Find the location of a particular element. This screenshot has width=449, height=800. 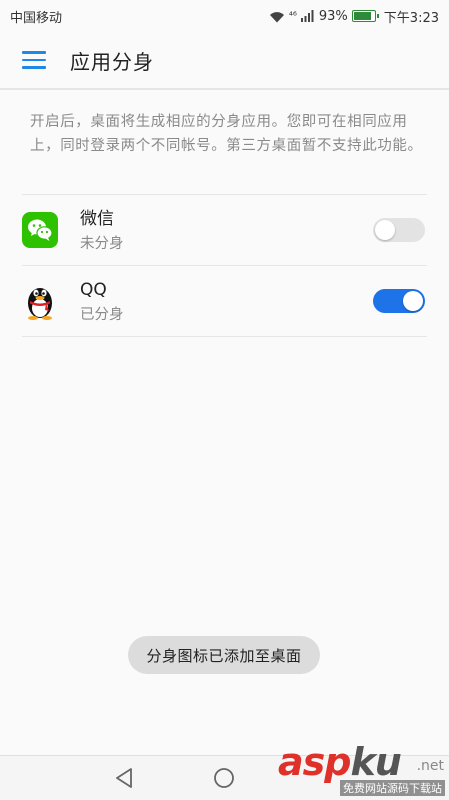

site-watermark: aspku .net 免费网站源码下载站 is located at coordinates (362, 769).